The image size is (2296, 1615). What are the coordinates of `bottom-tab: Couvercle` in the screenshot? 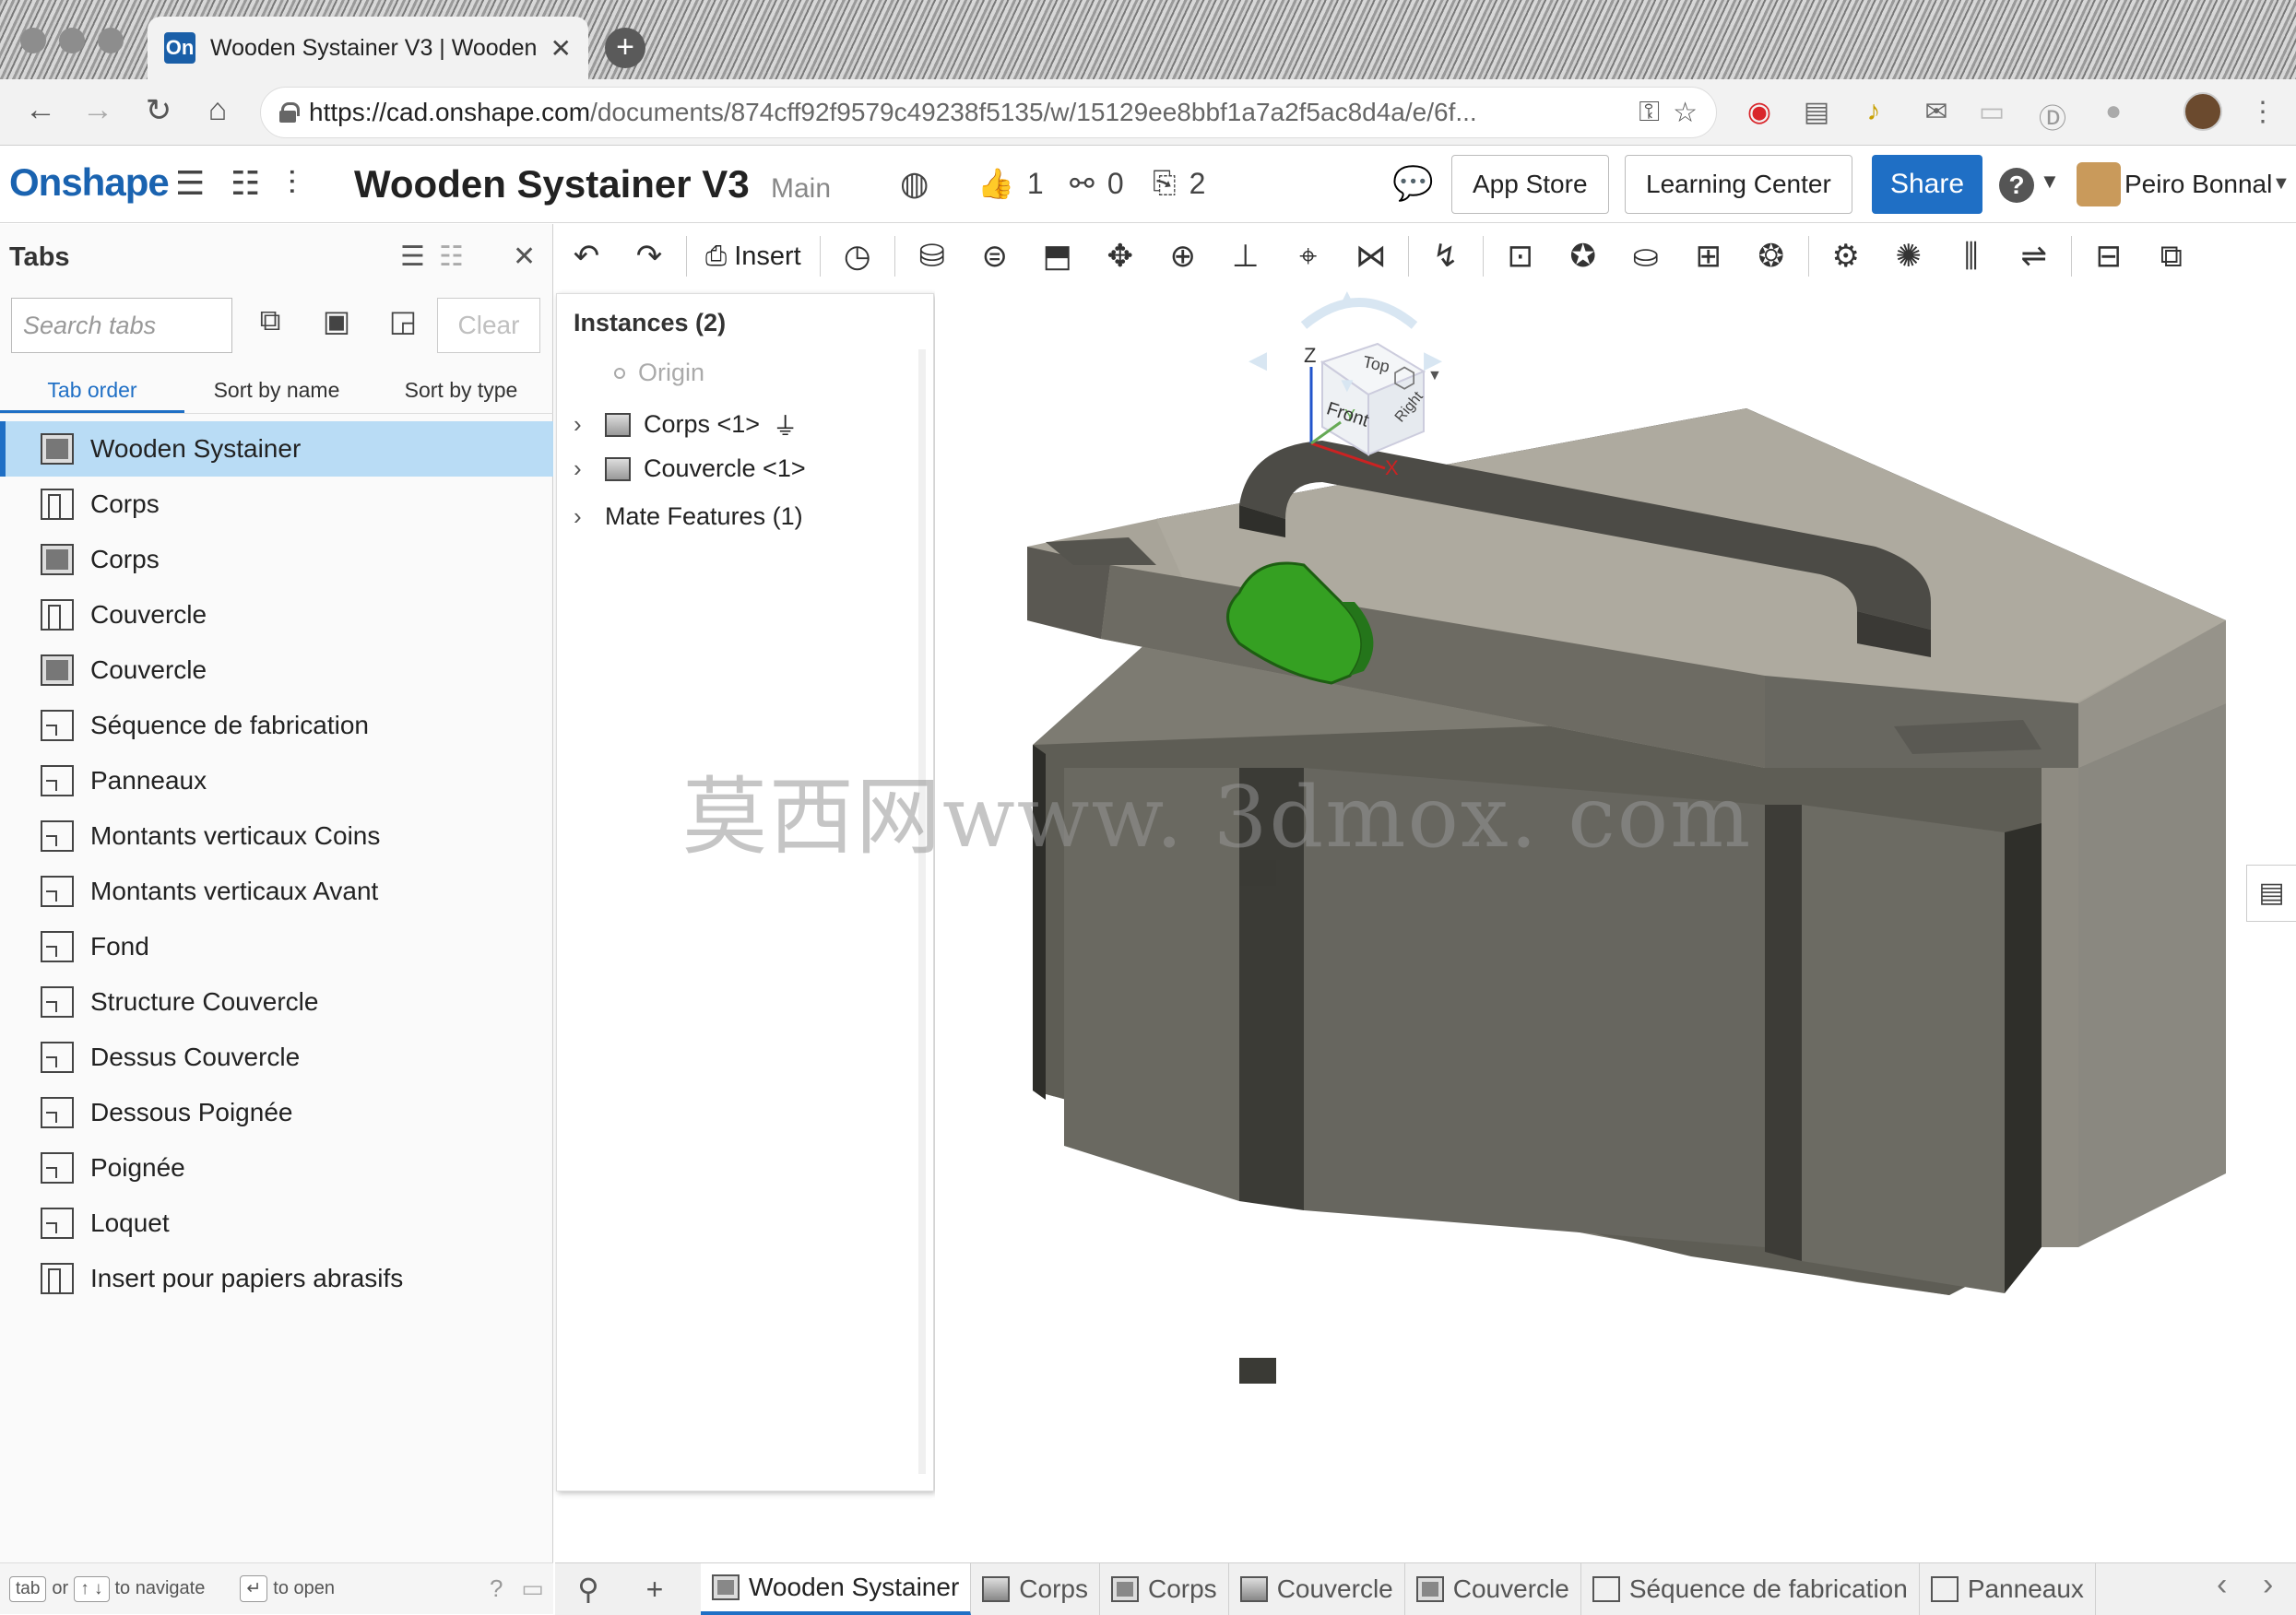 It's located at (1317, 1589).